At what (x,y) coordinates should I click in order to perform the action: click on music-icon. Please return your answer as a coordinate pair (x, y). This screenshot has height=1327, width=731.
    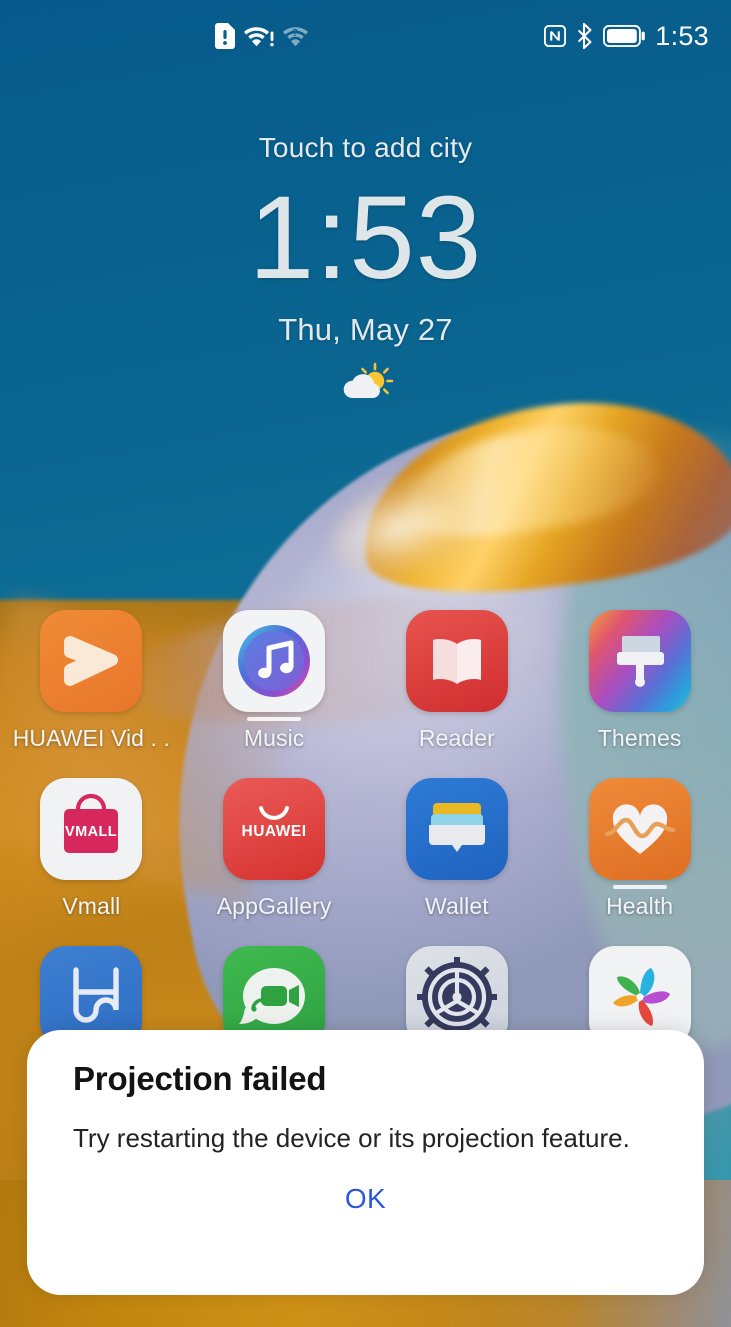
    Looking at the image, I should click on (274, 661).